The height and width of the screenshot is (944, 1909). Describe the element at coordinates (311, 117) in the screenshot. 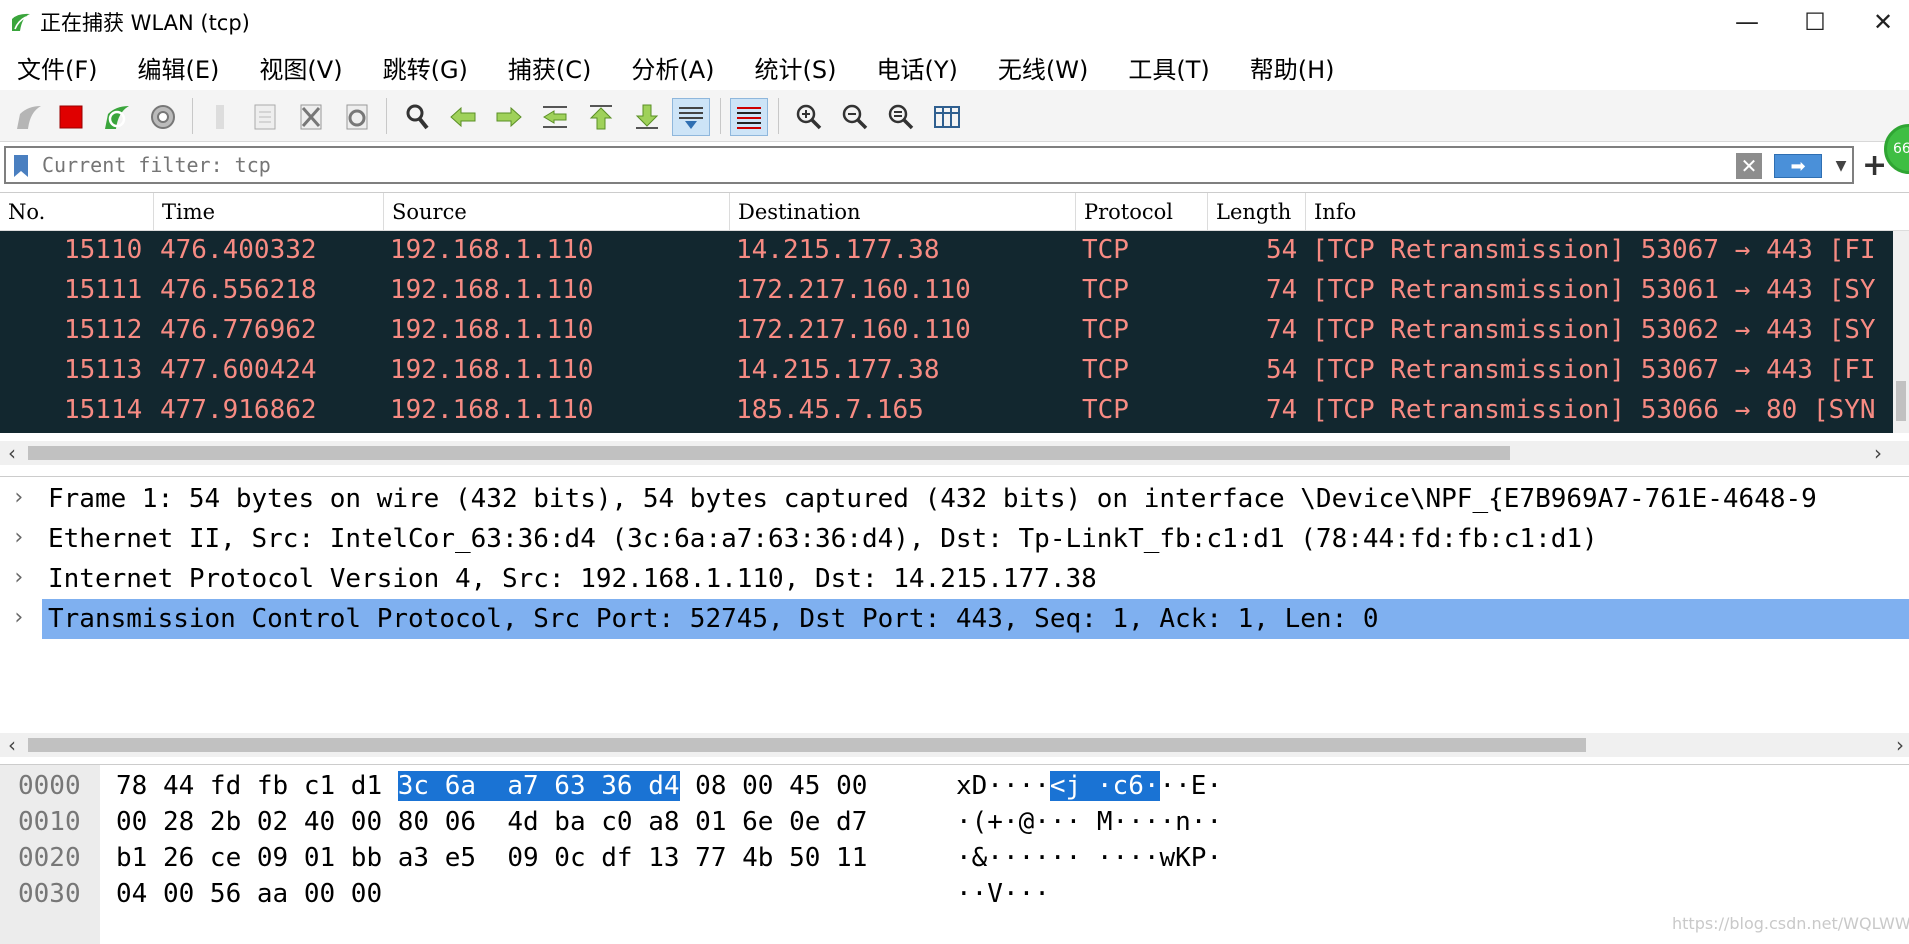

I see `close-file-icon` at that location.